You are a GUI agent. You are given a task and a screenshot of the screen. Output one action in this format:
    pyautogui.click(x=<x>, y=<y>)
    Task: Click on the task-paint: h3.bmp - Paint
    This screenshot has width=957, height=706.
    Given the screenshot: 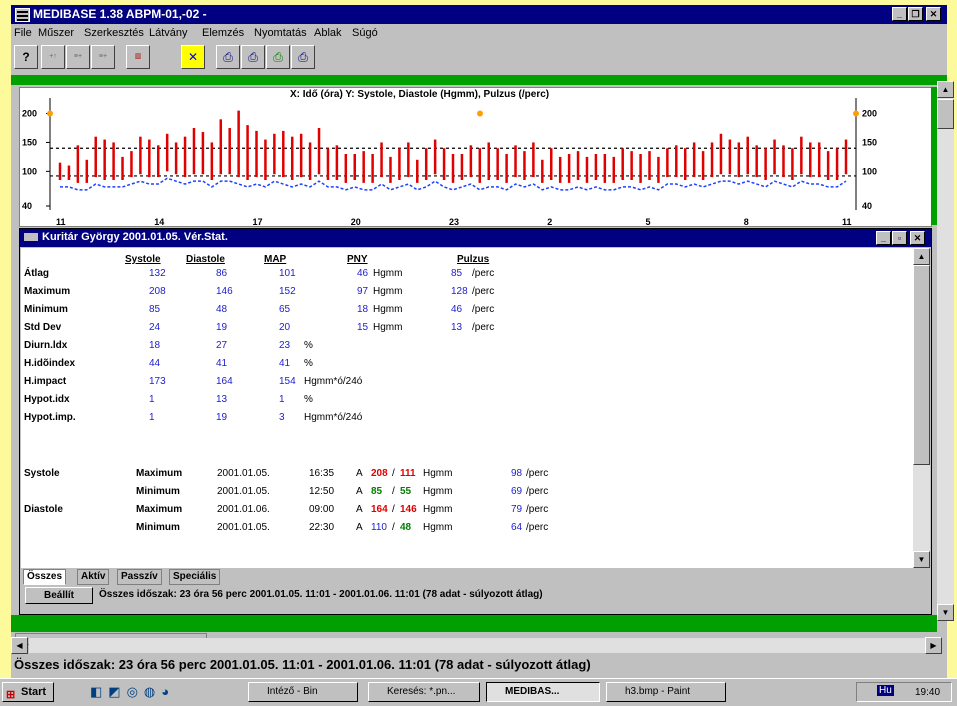 What is the action you would take?
    pyautogui.click(x=666, y=692)
    